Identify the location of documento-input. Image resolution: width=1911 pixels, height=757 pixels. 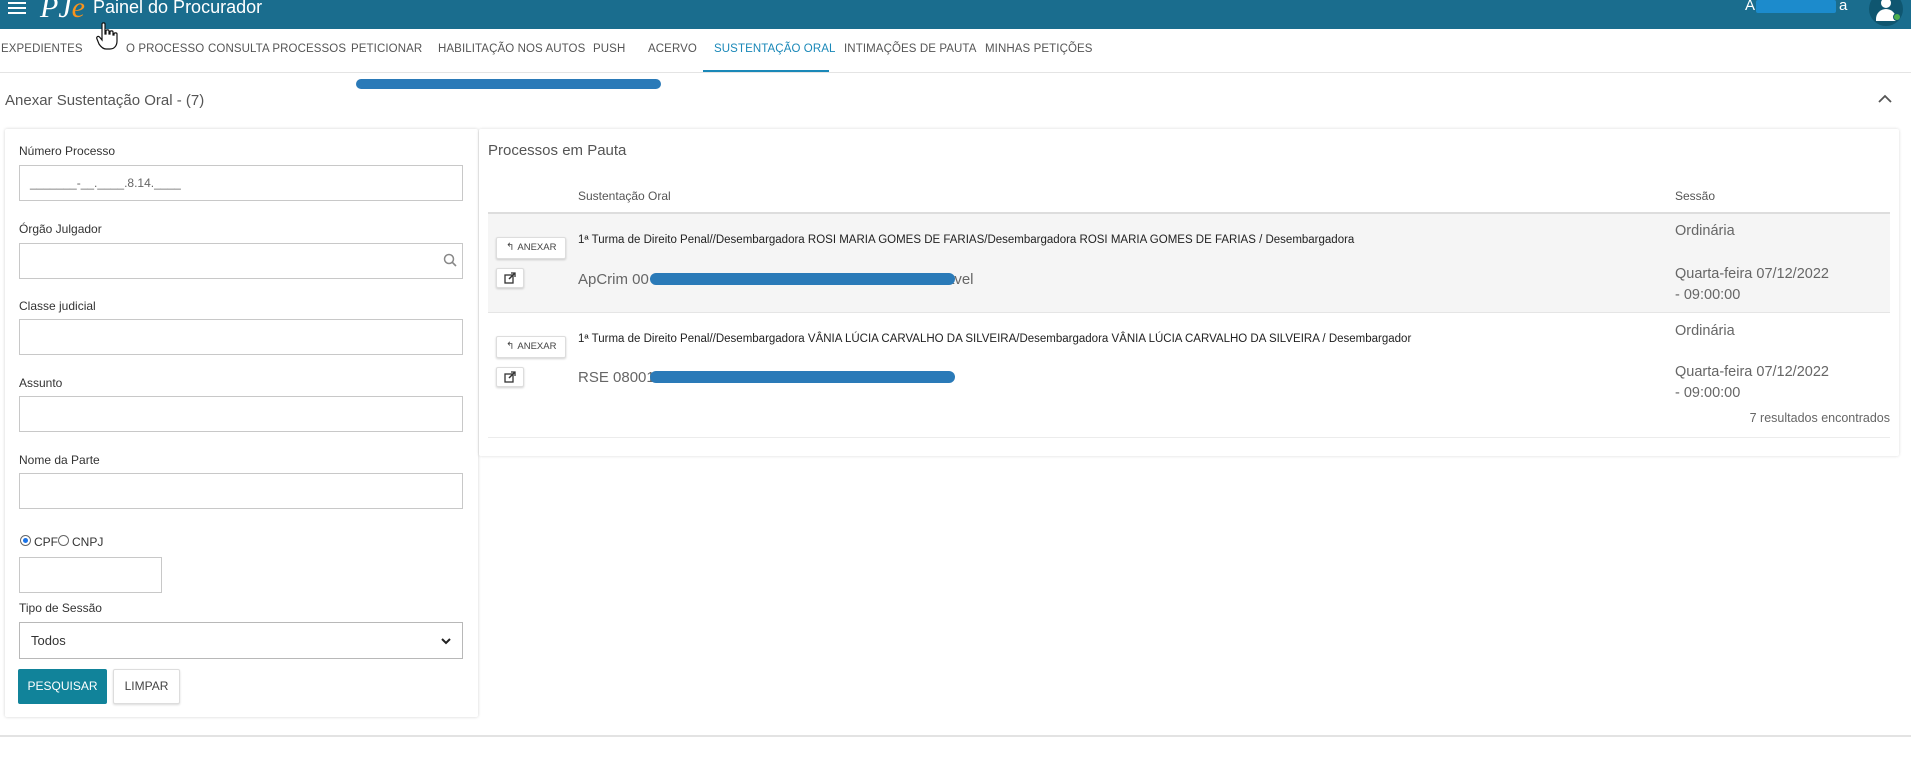
(90, 575).